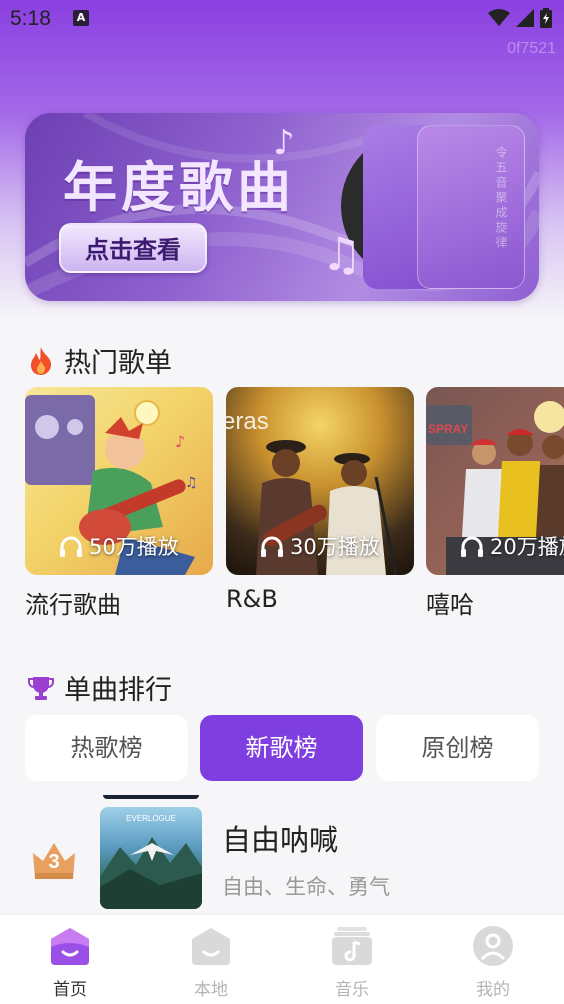 This screenshot has height=1004, width=564. I want to click on hot-playlists-title: 热门歌单, so click(118, 363).